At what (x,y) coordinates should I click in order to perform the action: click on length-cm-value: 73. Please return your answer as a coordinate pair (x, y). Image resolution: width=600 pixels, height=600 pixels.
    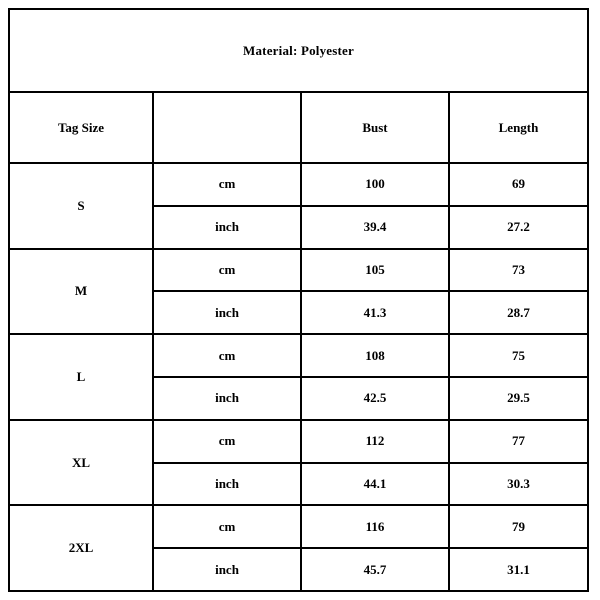
    Looking at the image, I should click on (518, 270).